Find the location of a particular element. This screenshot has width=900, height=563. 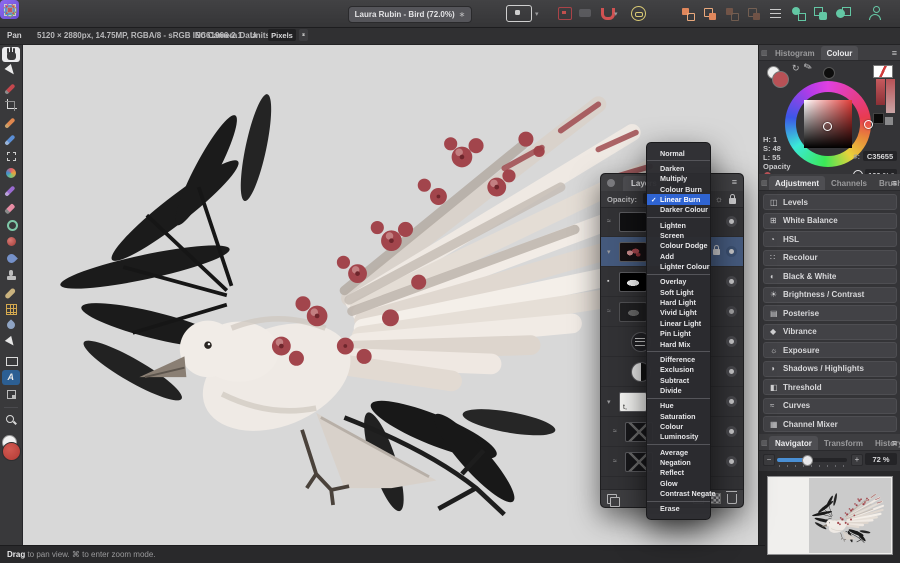

duplicate-layer-icon is located at coordinates (613, 500).